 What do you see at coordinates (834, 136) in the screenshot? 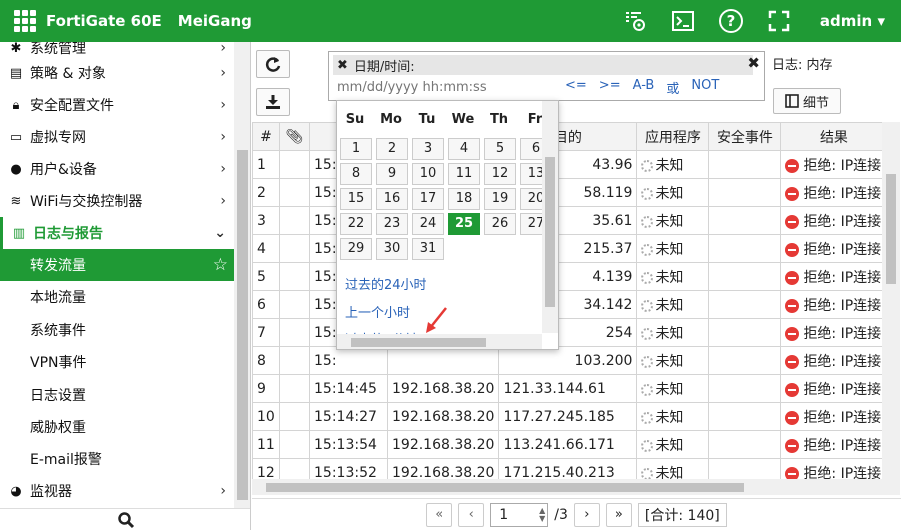
I see `col-header-result: 结果` at bounding box center [834, 136].